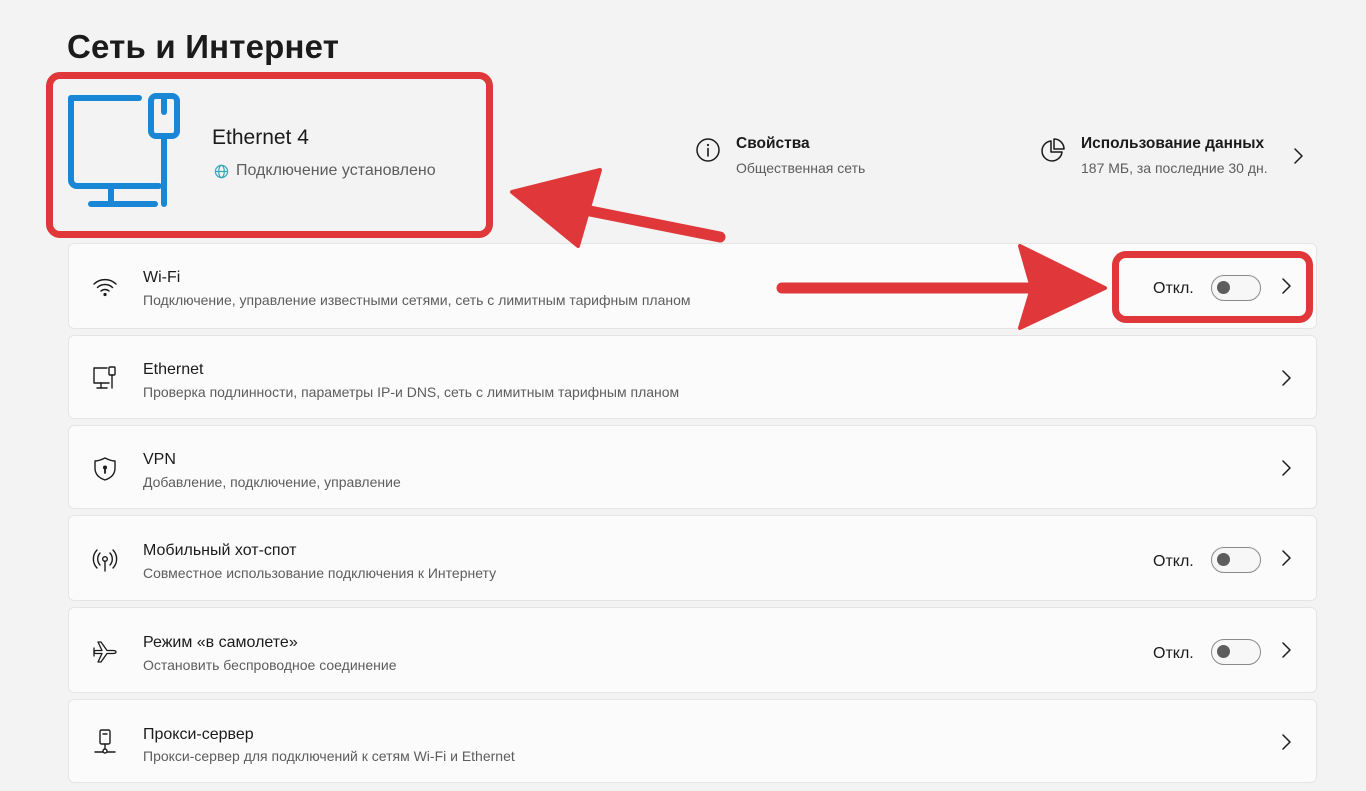 This screenshot has height=791, width=1366. What do you see at coordinates (1173, 561) in the screenshot?
I see `hotspot-toggle-label: Откл.` at bounding box center [1173, 561].